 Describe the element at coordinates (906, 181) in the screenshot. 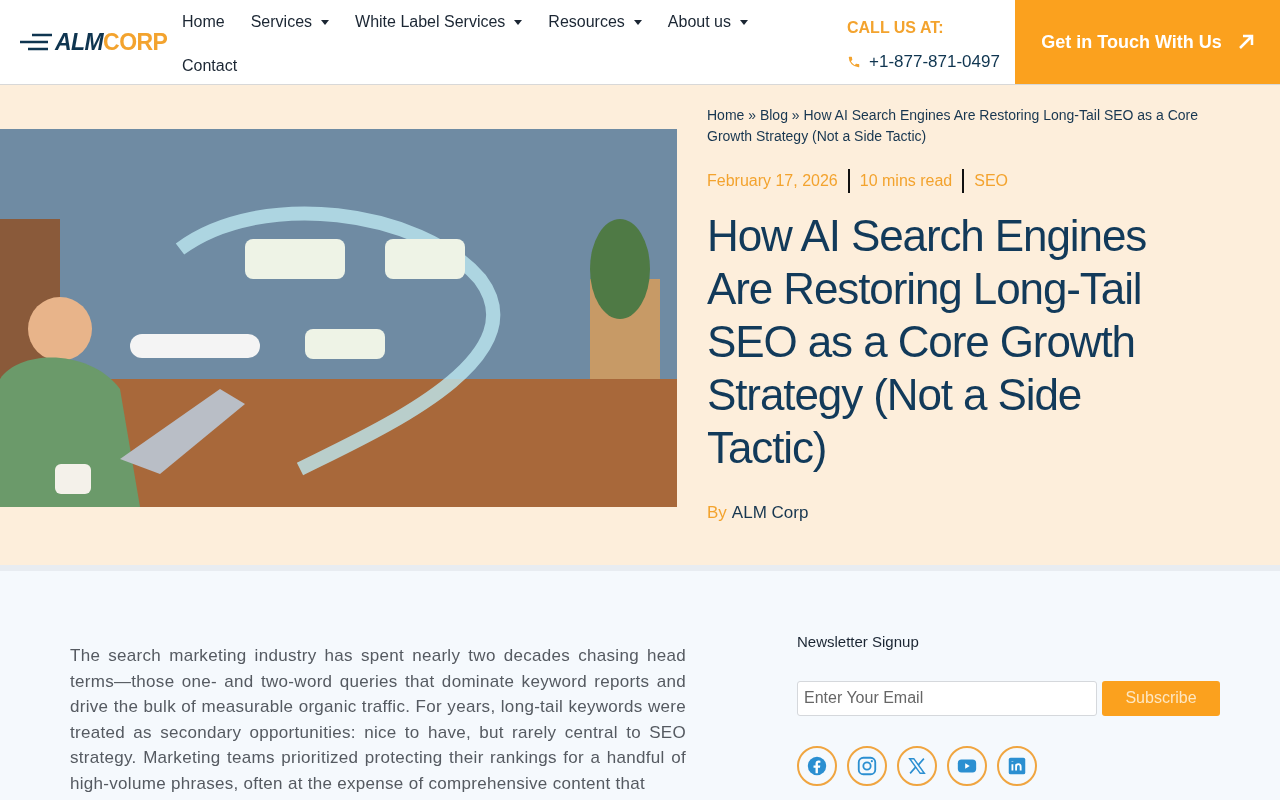

I see `post-meta: 10 mins read` at that location.